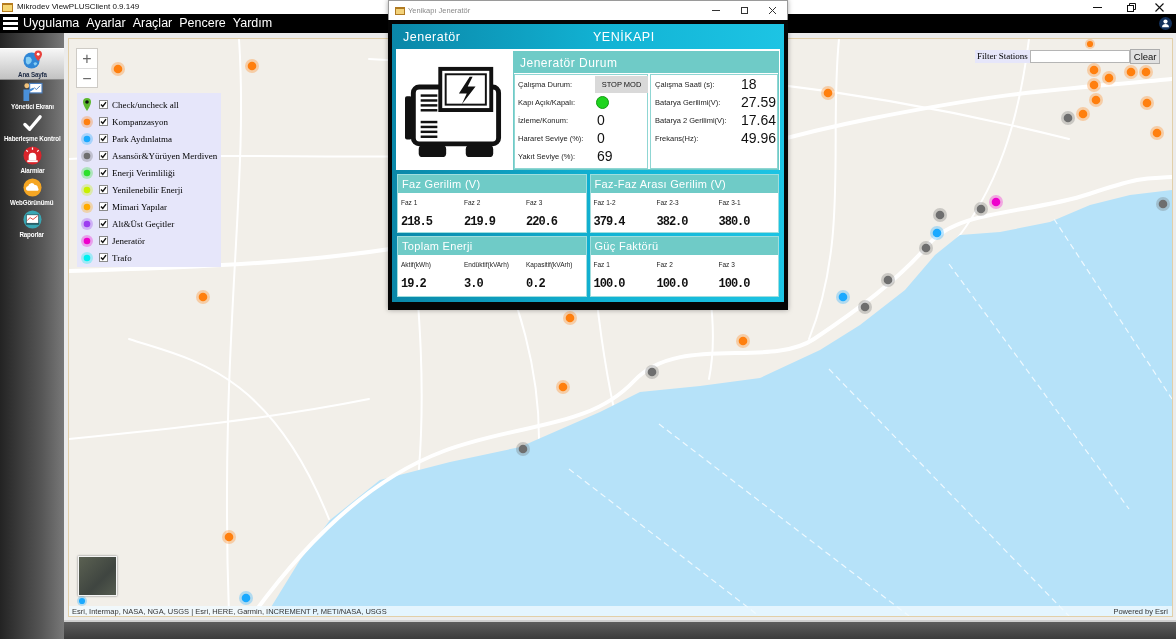  Describe the element at coordinates (51, 23) in the screenshot. I see `menu-item: Uygulama` at that location.